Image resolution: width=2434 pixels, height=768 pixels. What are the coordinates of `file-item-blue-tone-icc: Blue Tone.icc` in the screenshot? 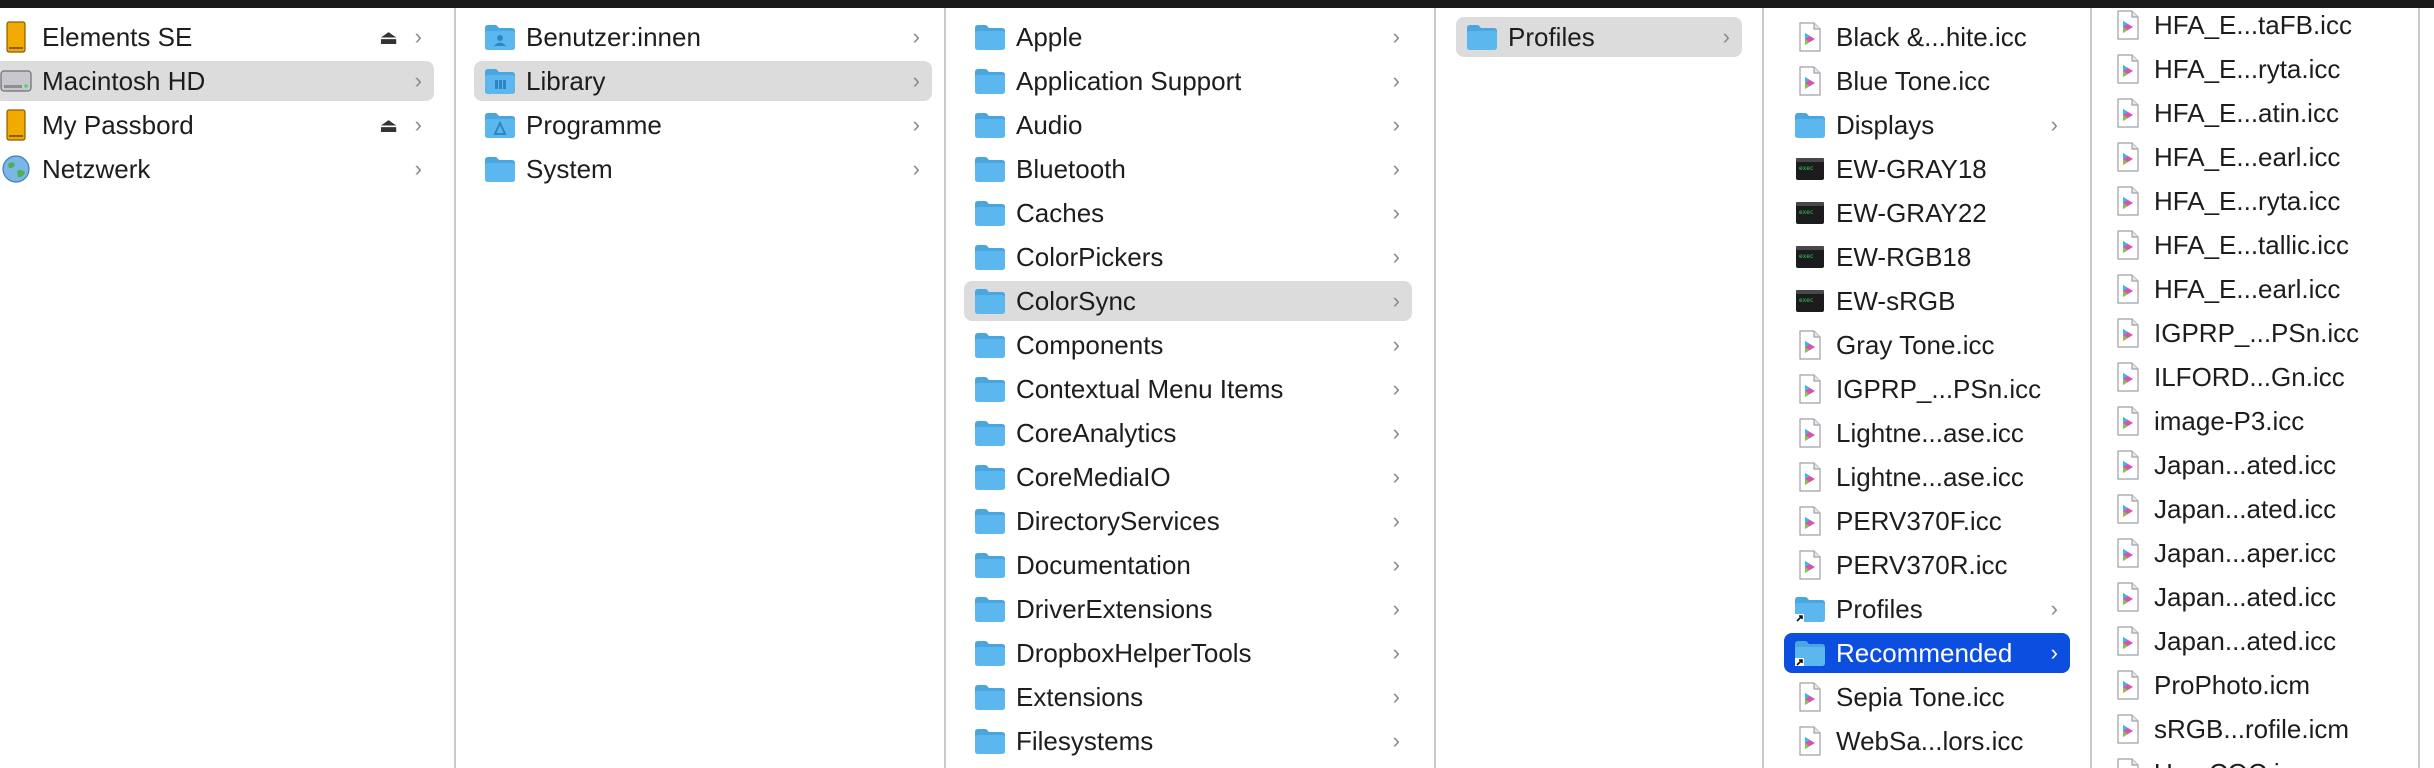 It's located at (1927, 81).